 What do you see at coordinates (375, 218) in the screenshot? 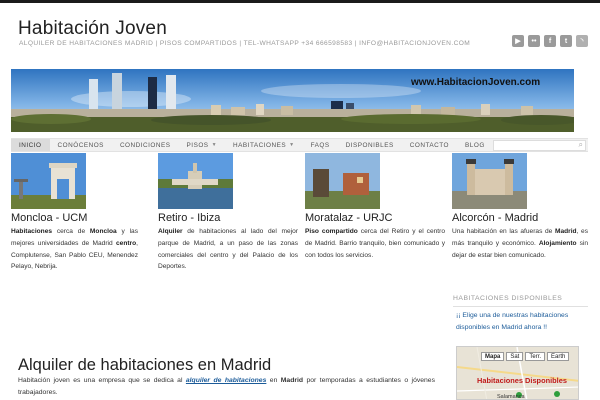
I see `card-title: Moratalaz - URJC` at bounding box center [375, 218].